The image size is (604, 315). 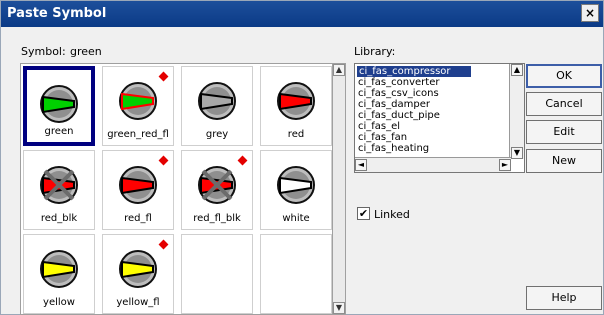 What do you see at coordinates (138, 218) in the screenshot?
I see `symbol-name: red_fl` at bounding box center [138, 218].